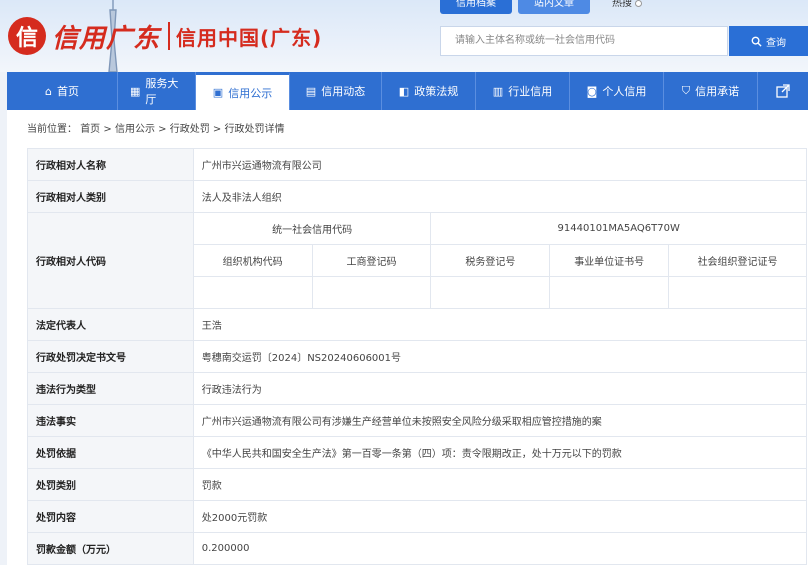 Image resolution: width=808 pixels, height=565 pixels. I want to click on breadcrumb-home: 首页, so click(90, 129).